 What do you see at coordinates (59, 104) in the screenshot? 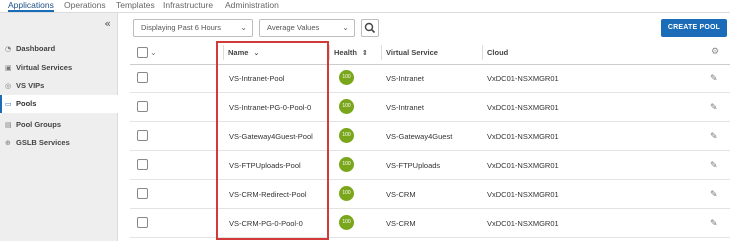
I see `sidebar-item-pools: ▭ Pools` at bounding box center [59, 104].